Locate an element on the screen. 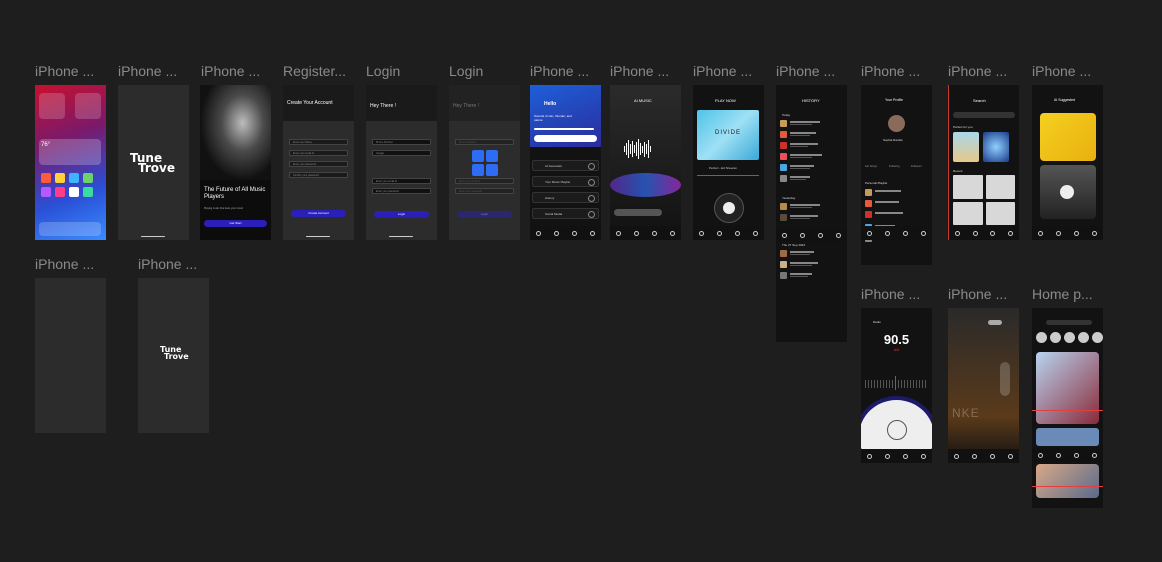 Image resolution: width=1162 pixels, height=562 pixels. profile-name: Sophia Randle is located at coordinates (893, 140).